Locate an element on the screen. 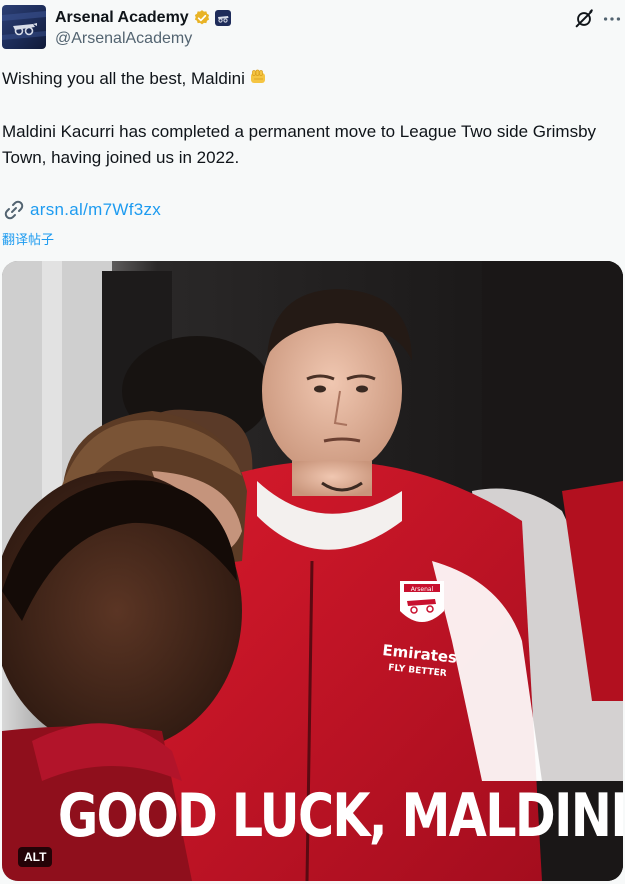 The width and height of the screenshot is (625, 884). translate-post-link: 翻译帖子 is located at coordinates (28, 238).